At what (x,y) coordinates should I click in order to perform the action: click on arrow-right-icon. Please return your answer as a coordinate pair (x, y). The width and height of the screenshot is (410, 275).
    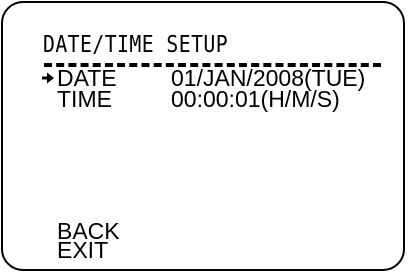
    Looking at the image, I should click on (48, 78).